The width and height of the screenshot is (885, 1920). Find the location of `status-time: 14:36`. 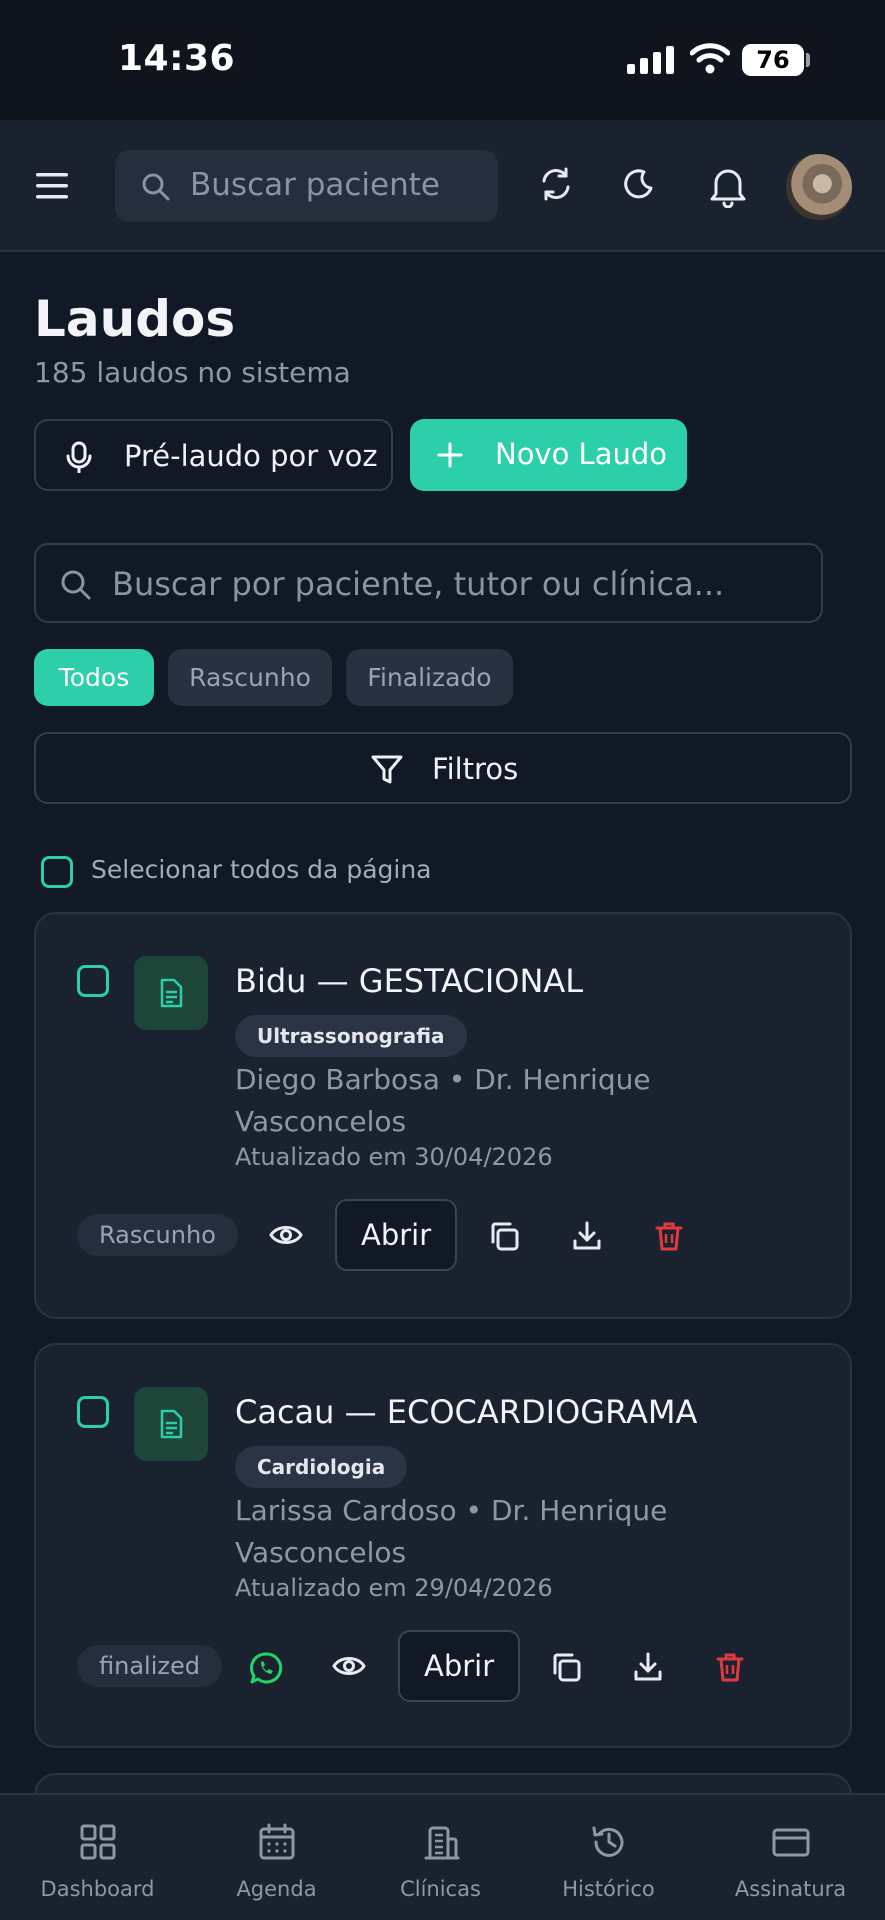

status-time: 14:36 is located at coordinates (177, 58).